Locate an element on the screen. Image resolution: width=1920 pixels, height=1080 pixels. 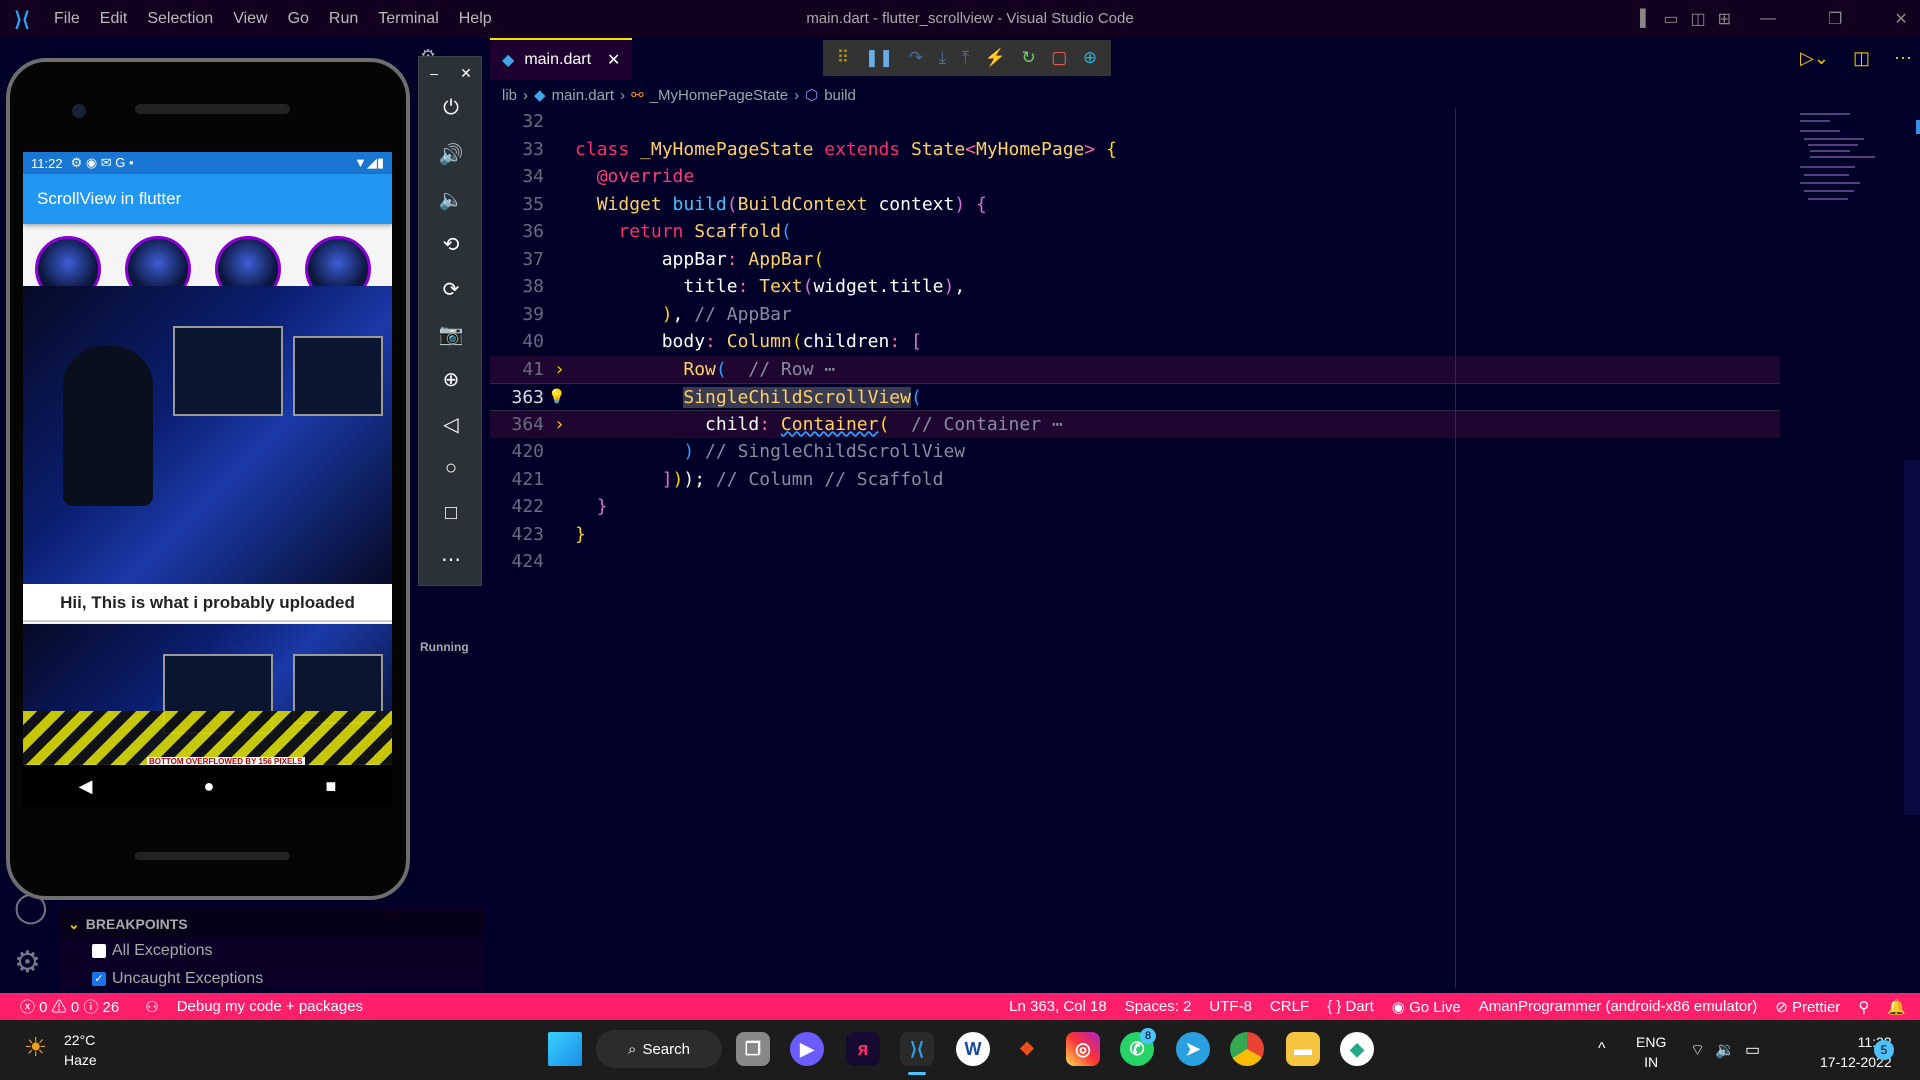
code-line: 35 Widget build(BuildContext context) { is located at coordinates (1135, 205).